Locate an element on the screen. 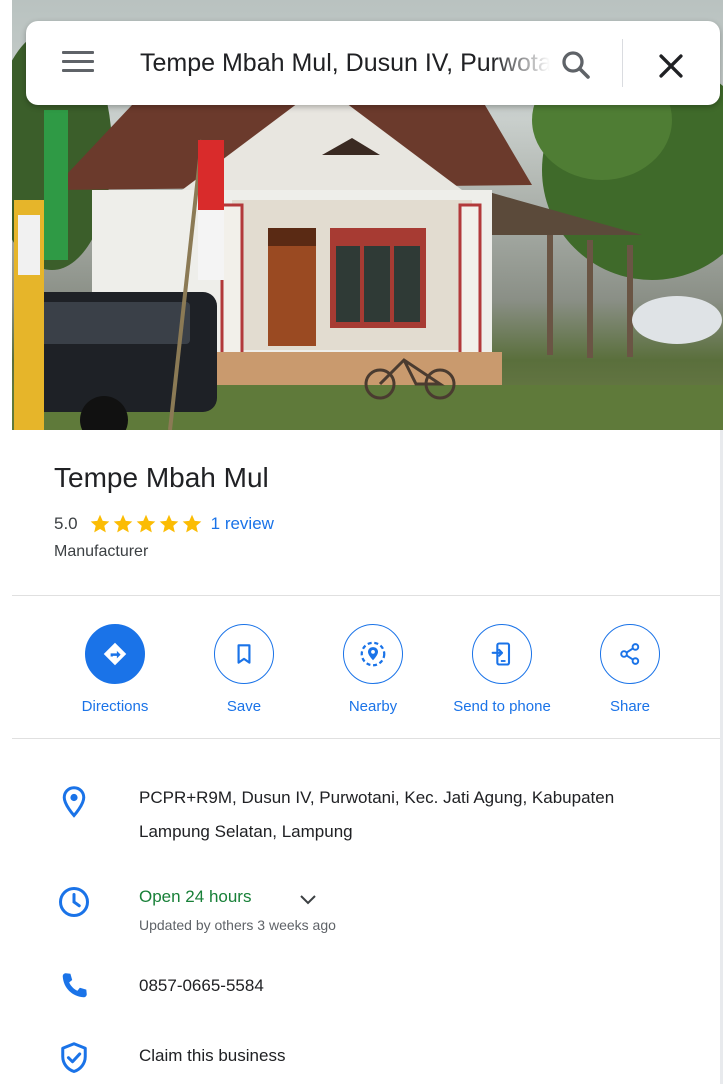 Image resolution: width=723 pixels, height=1084 pixels. send-to-phone-button: Send to phone is located at coordinates (502, 674).